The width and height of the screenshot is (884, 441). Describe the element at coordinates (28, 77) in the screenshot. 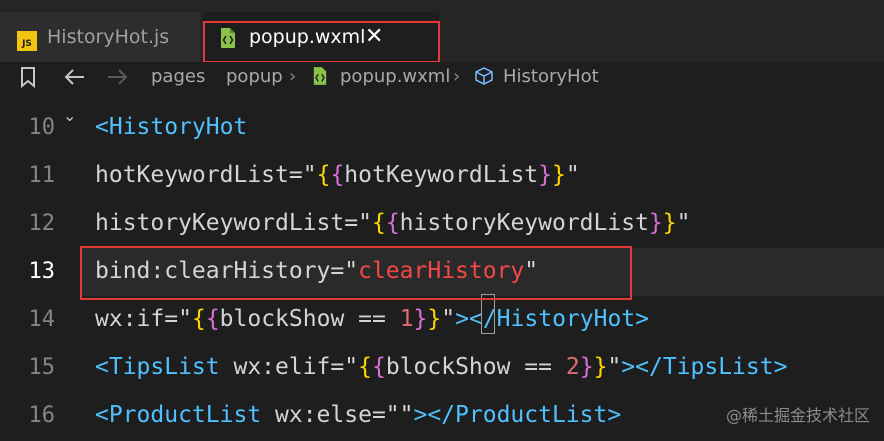

I see `bookmark-icon` at that location.